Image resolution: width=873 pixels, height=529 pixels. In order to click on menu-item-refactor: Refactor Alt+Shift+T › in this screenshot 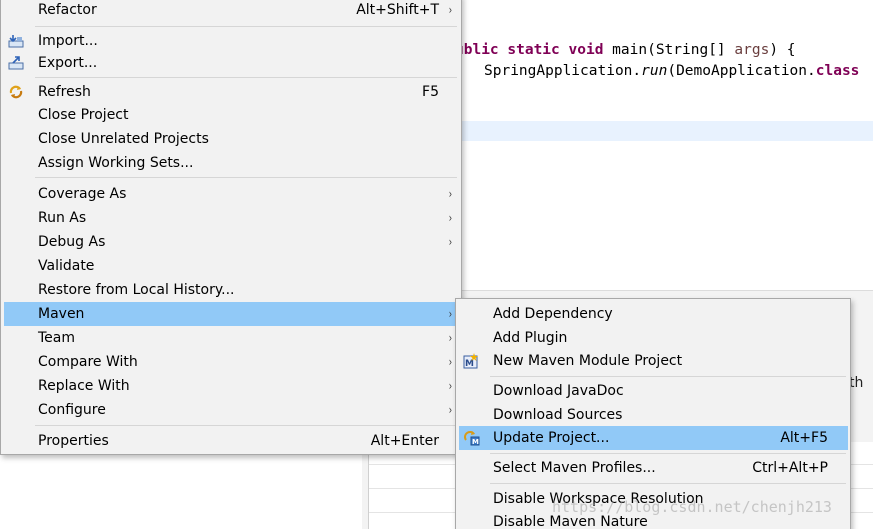, I will do `click(231, 11)`.